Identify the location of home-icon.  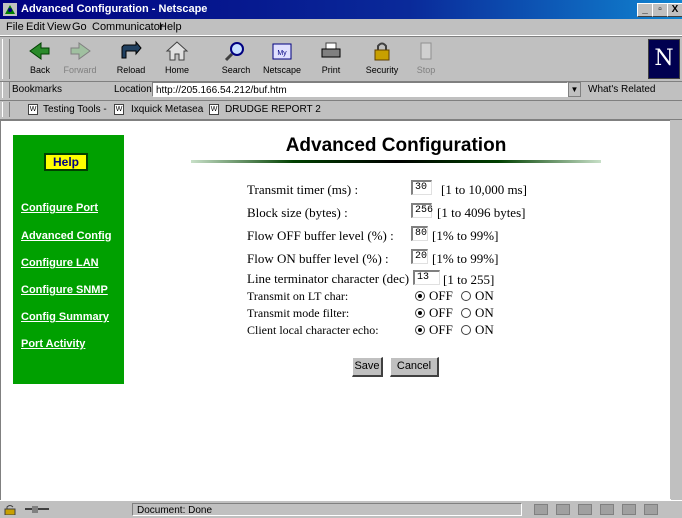
(177, 51).